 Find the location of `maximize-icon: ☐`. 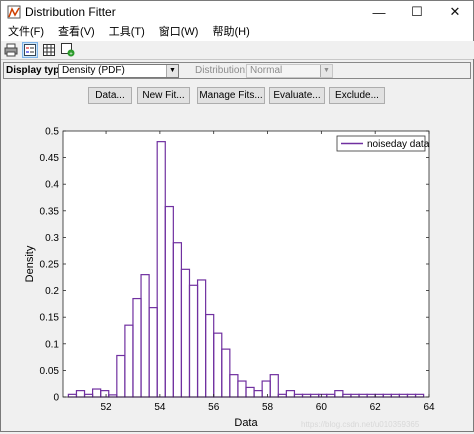

maximize-icon: ☐ is located at coordinates (417, 12).